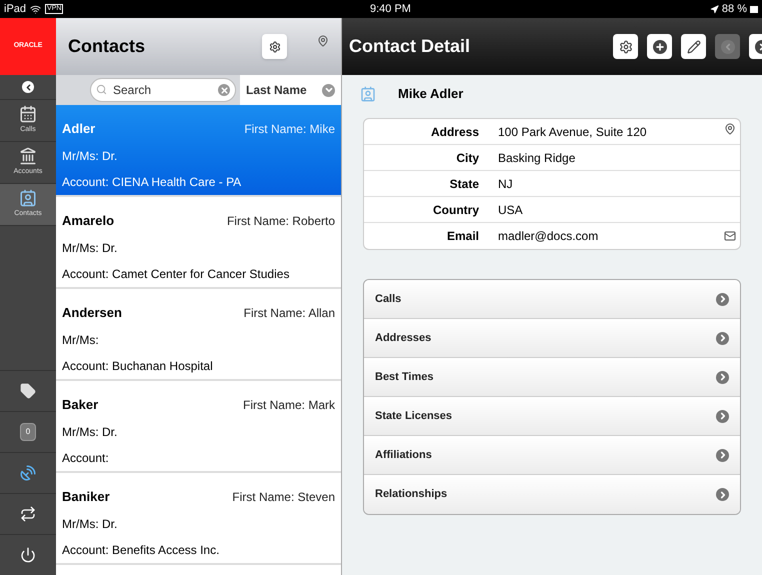 The width and height of the screenshot is (762, 575). Describe the element at coordinates (455, 210) in the screenshot. I see `field-label: Country` at that location.